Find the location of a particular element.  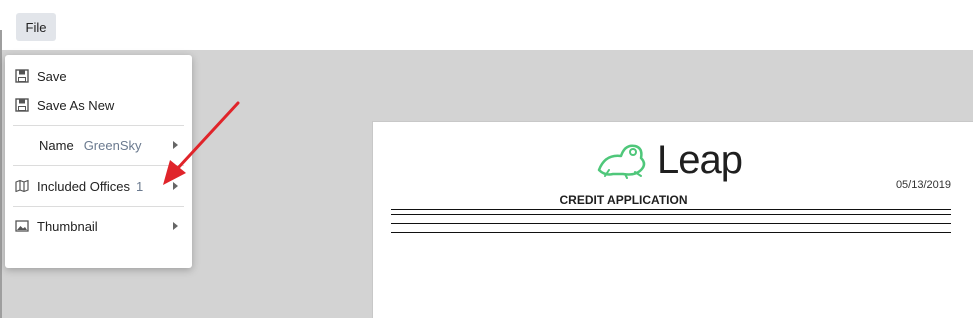

menu-item-included-offices: Included Offices 1 is located at coordinates (98, 186).